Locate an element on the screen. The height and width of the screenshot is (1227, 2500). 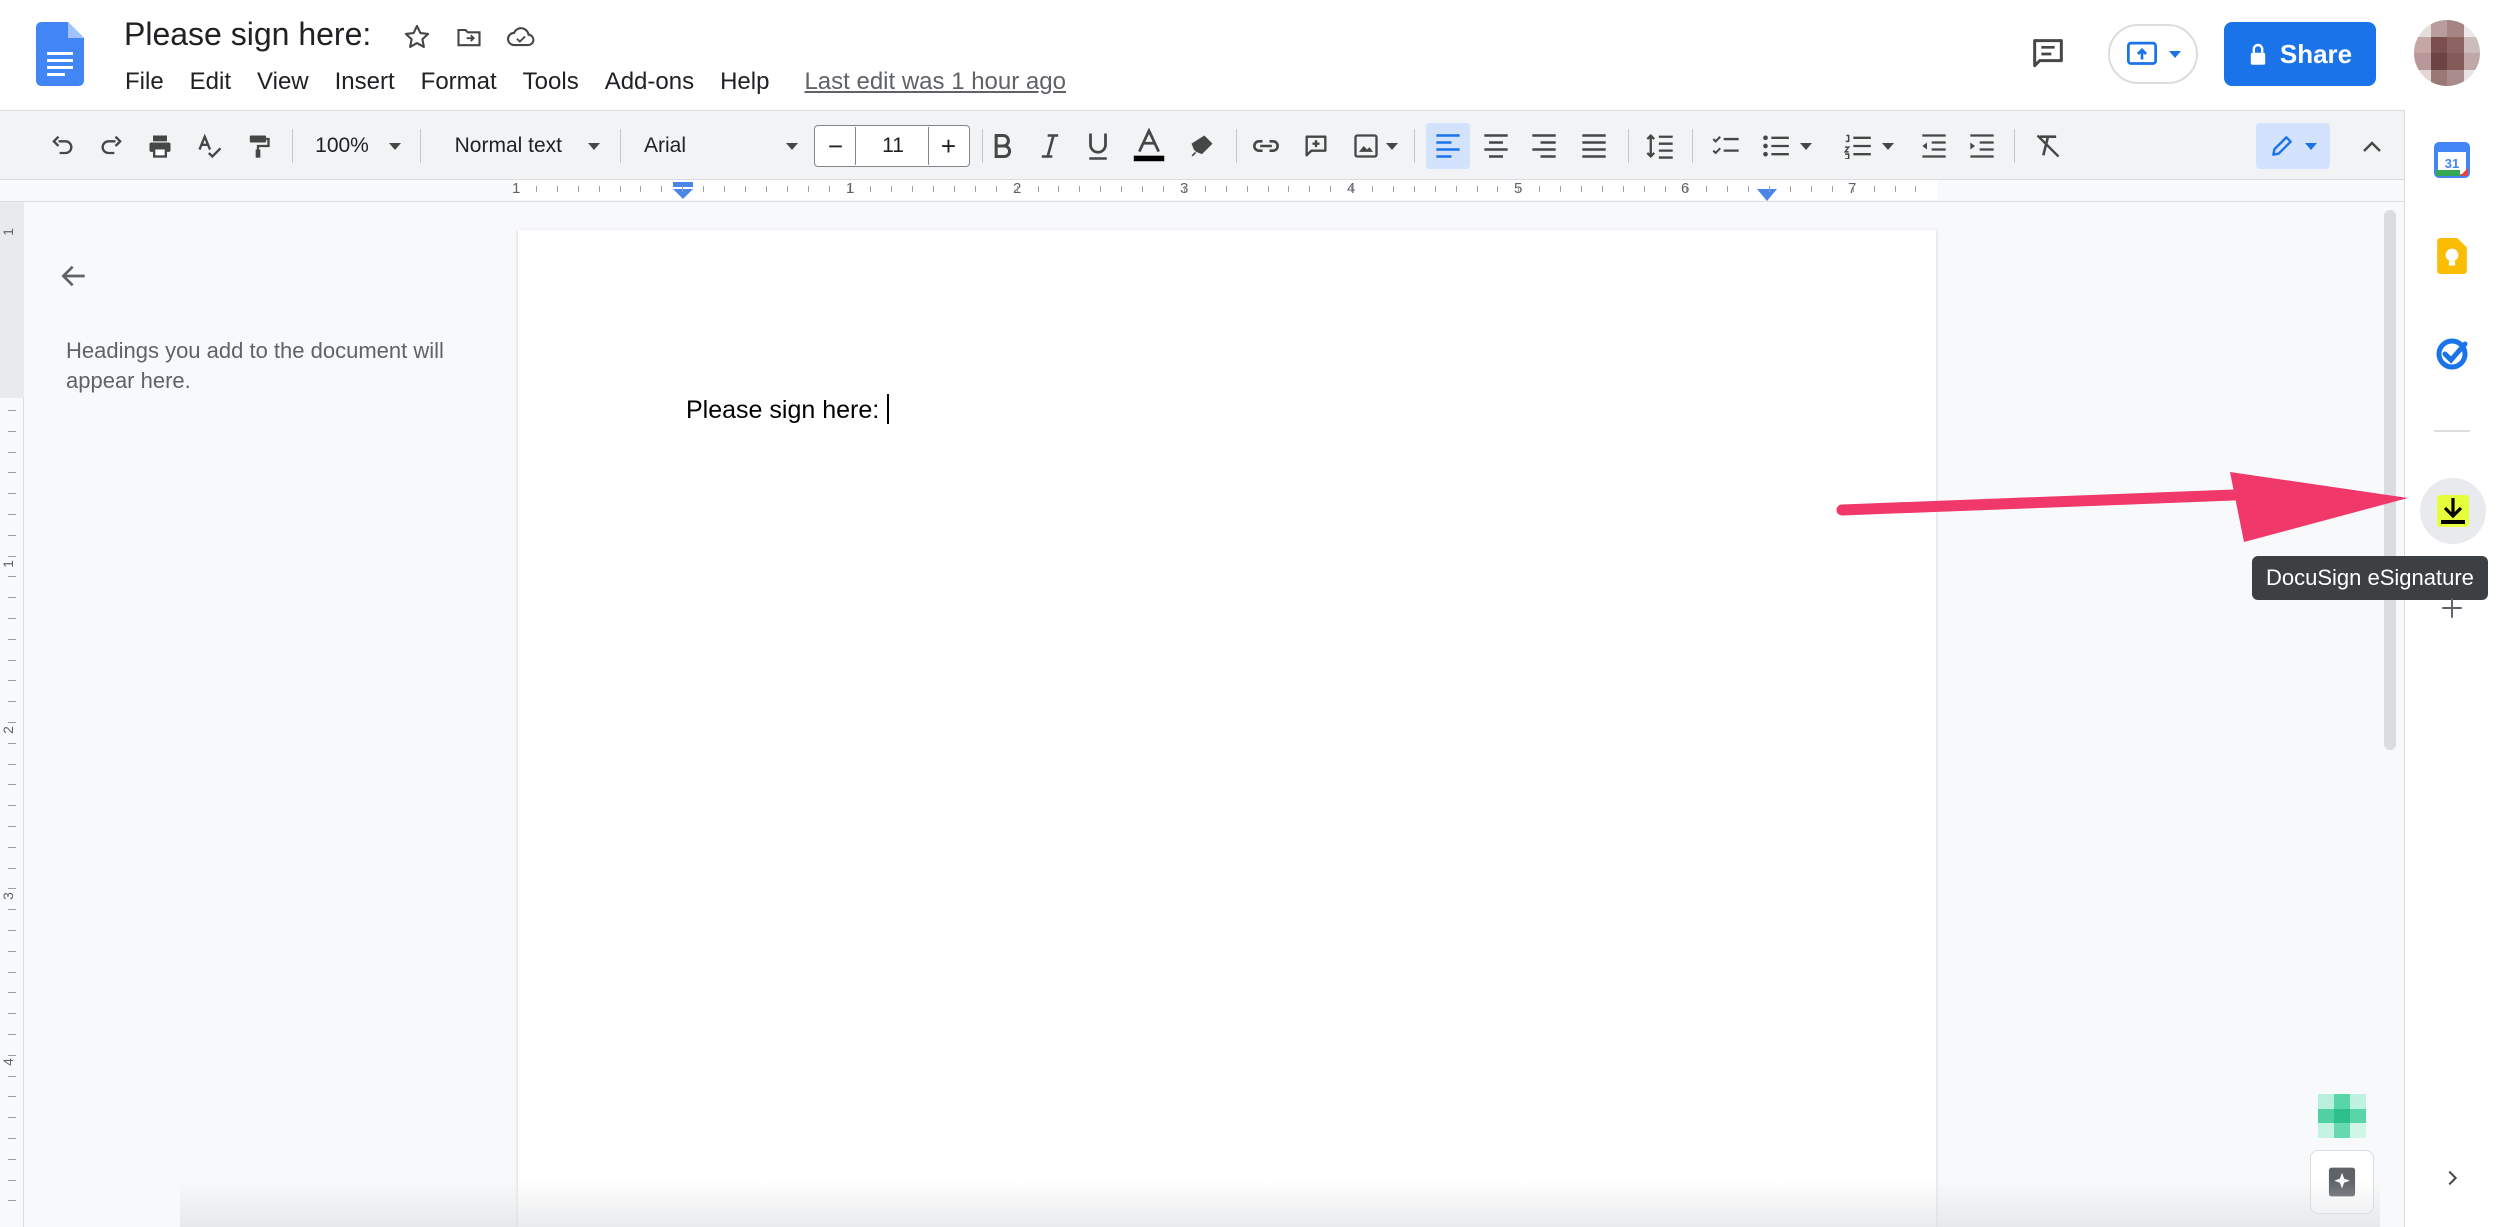
justify-button is located at coordinates (1594, 146).